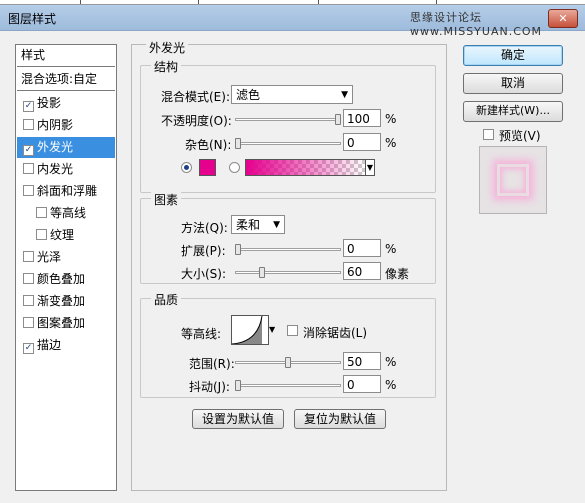  I want to click on range-input: 50, so click(362, 361).